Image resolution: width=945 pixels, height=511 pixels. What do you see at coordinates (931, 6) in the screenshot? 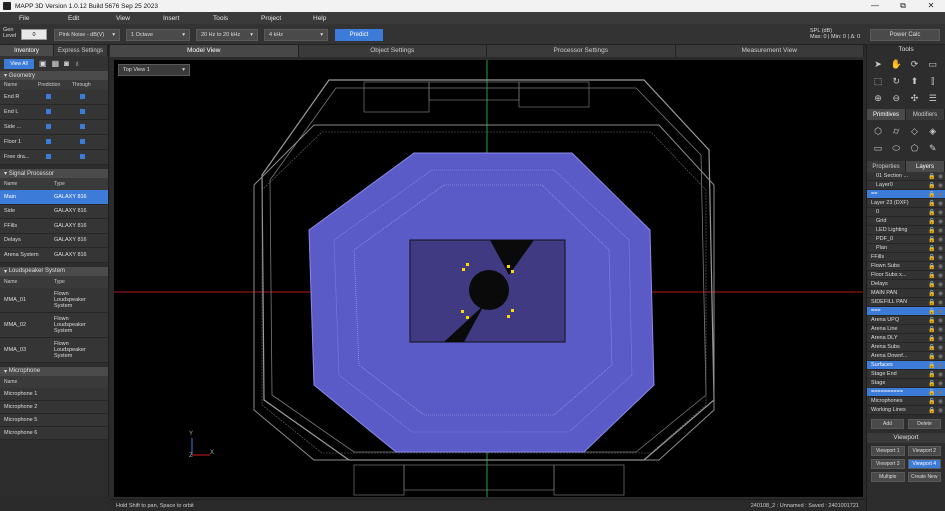
I see `close-button: ✕` at bounding box center [931, 6].